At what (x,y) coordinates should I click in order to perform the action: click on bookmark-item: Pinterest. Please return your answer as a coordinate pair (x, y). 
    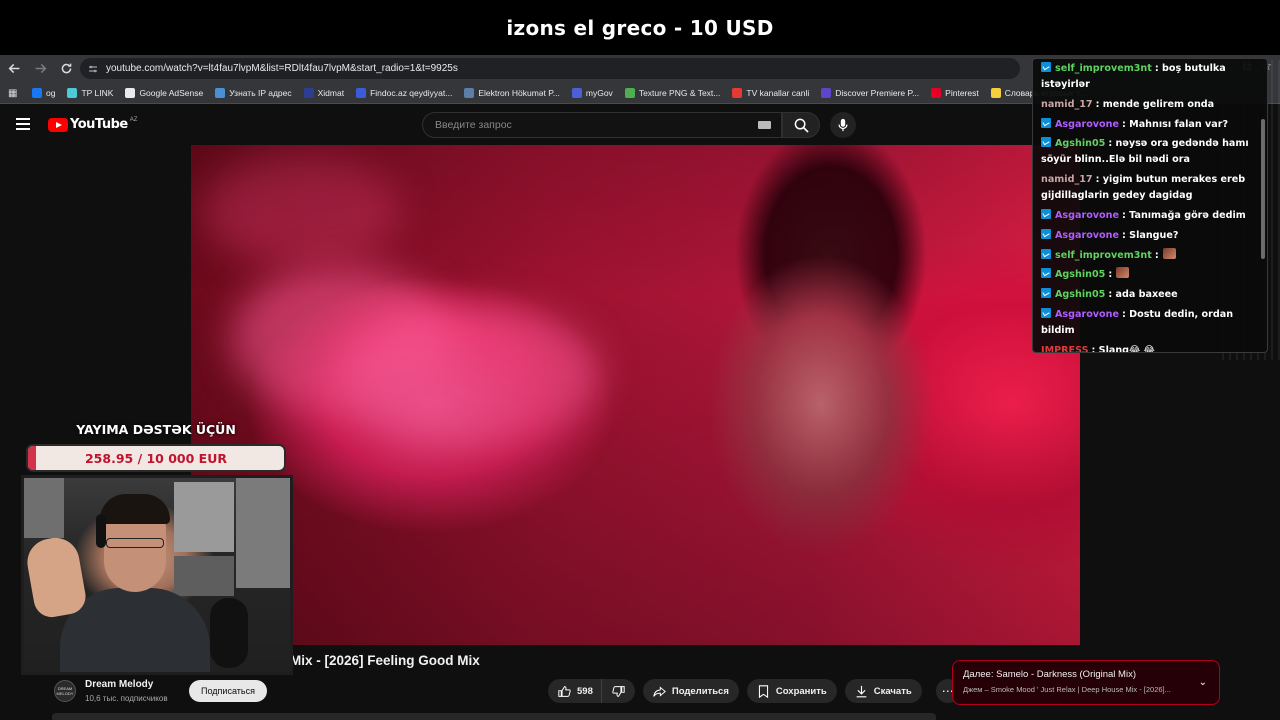
    Looking at the image, I should click on (955, 92).